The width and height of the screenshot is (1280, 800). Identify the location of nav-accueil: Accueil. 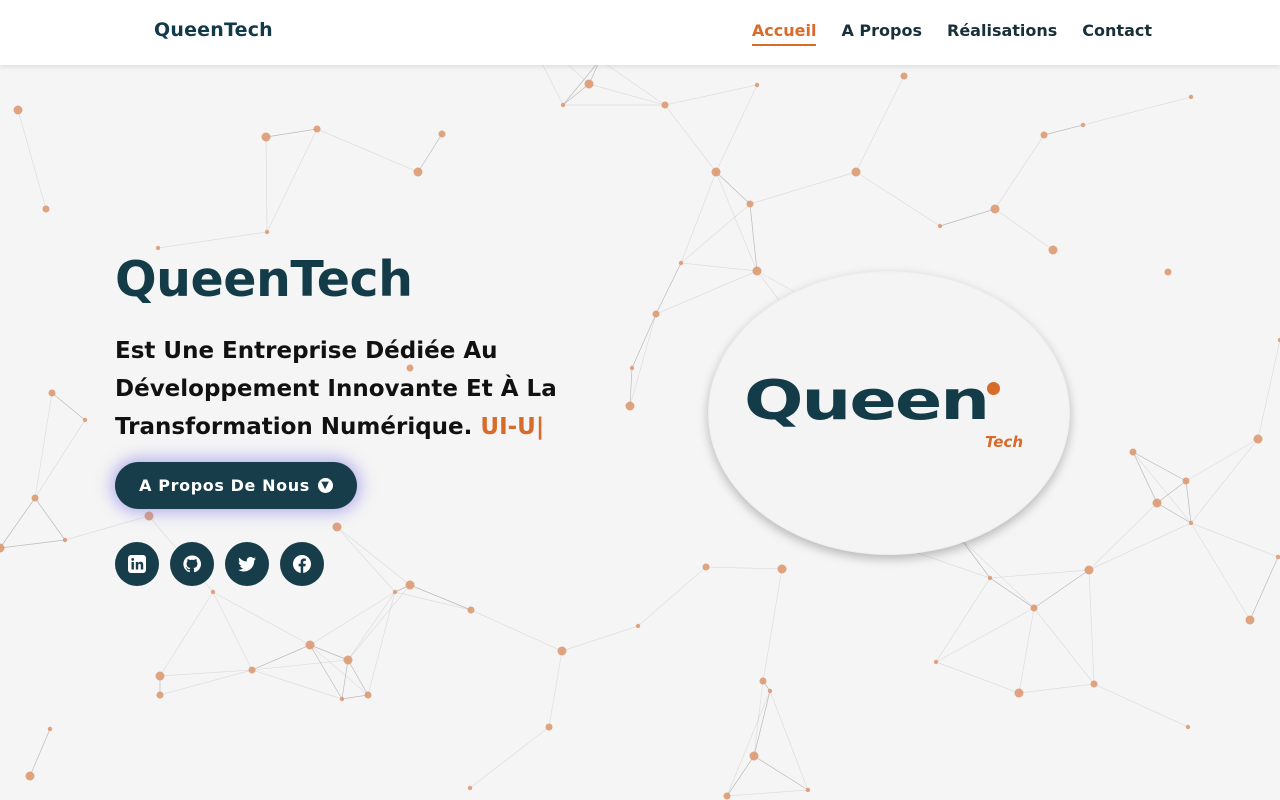
(784, 33).